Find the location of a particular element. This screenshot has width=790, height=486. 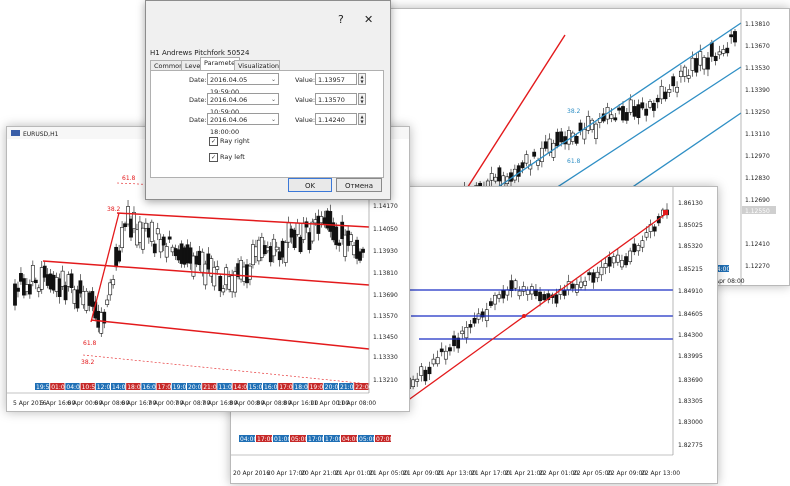

price-label: 1.13930 is located at coordinates (385, 251).